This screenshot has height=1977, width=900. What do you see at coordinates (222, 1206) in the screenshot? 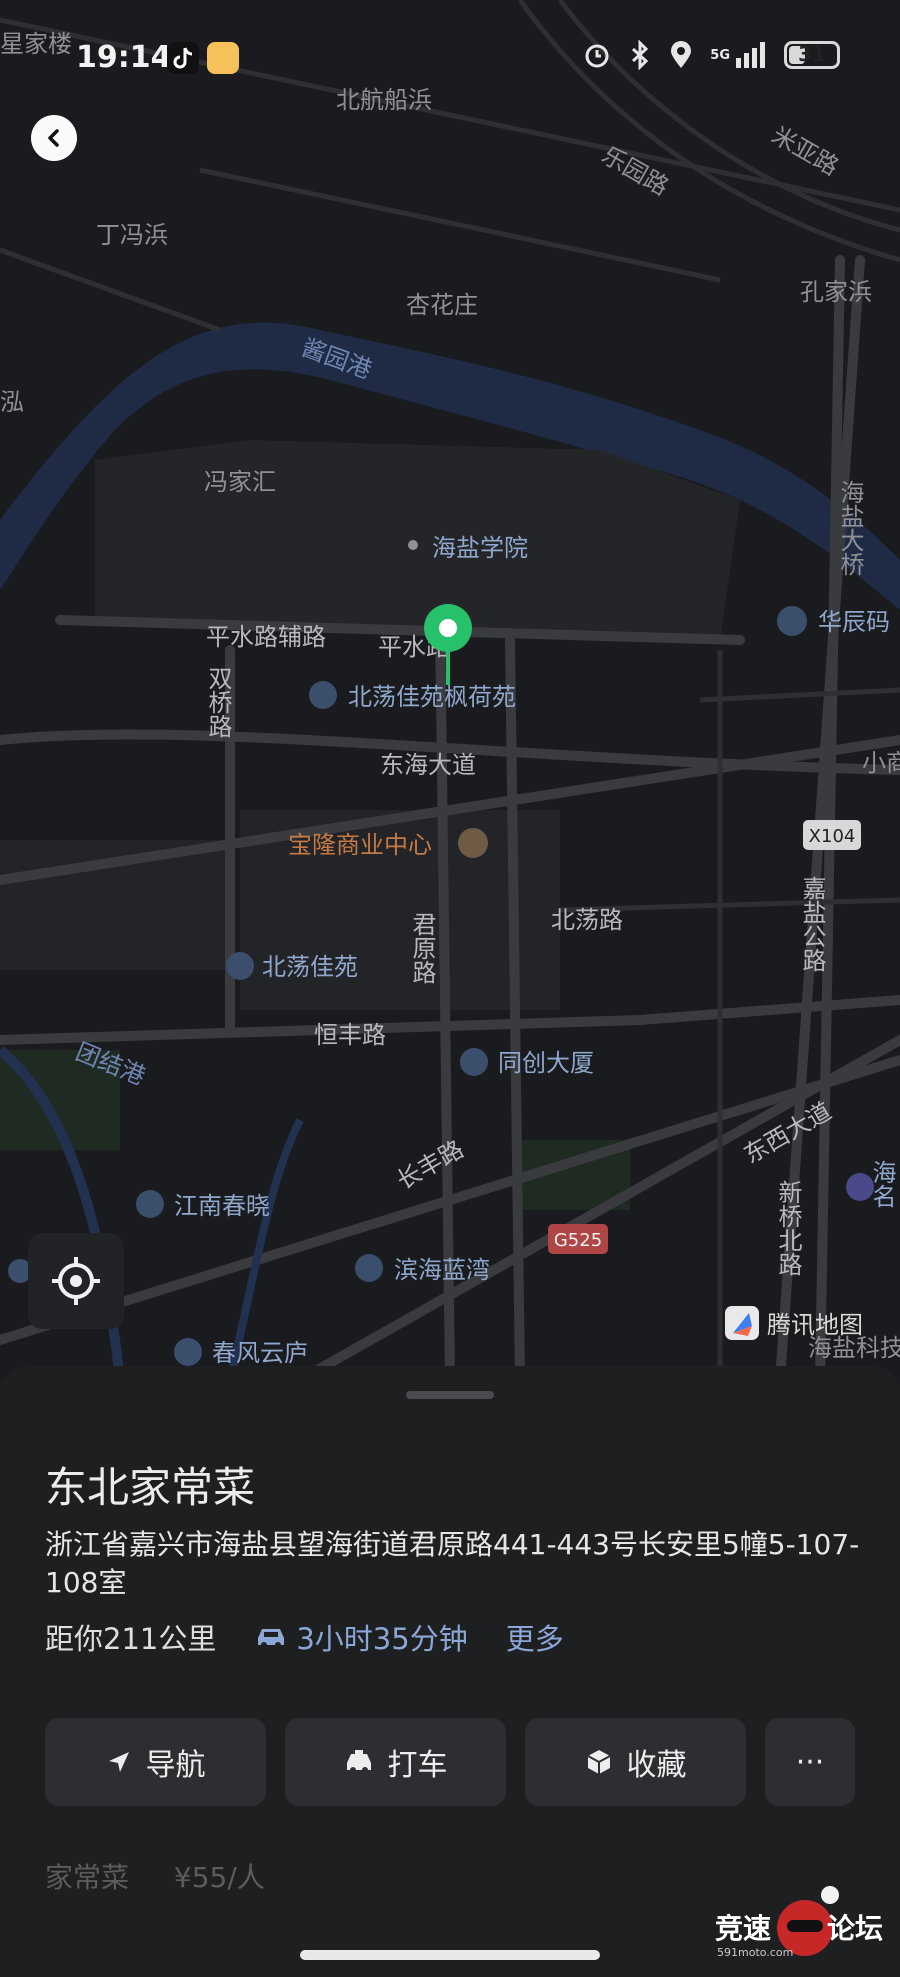
I see `label-jiangnan: 江南春晓` at bounding box center [222, 1206].